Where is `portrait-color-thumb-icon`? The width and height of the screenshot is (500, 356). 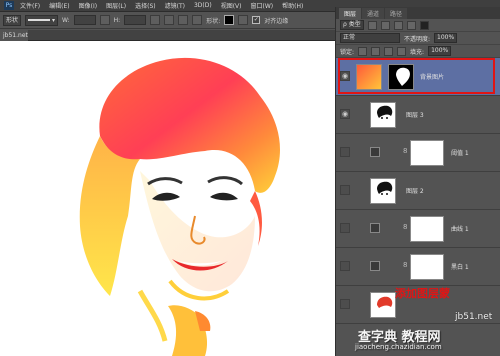
portrait-color-thumb-icon is located at coordinates (385, 302).